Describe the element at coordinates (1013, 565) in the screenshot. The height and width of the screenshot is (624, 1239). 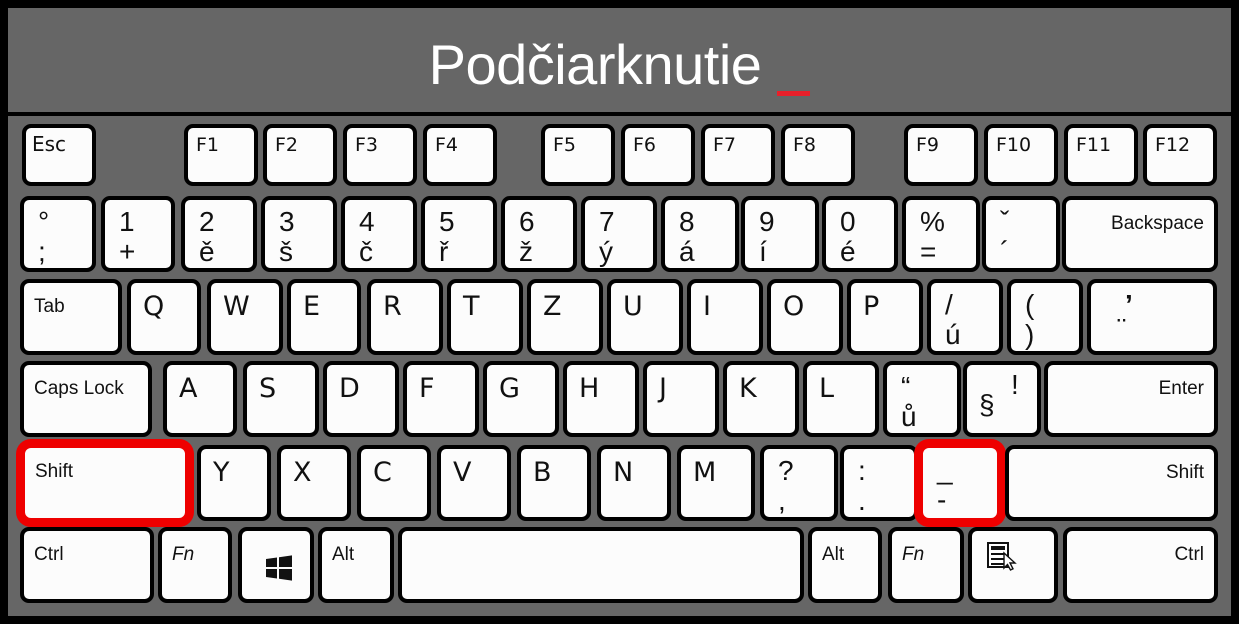
I see `key-menu` at that location.